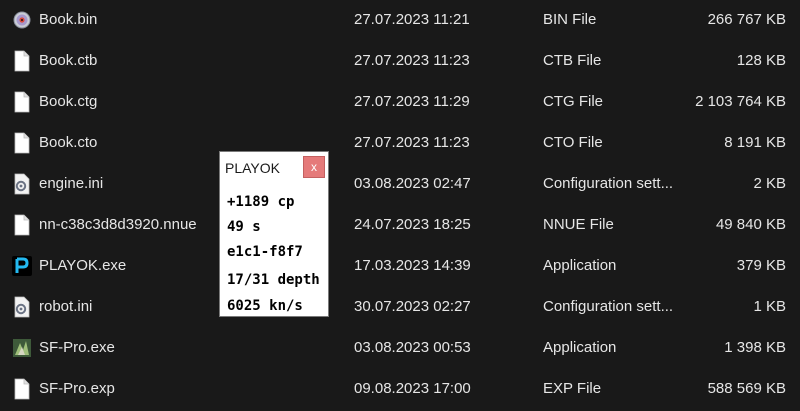  What do you see at coordinates (412, 19) in the screenshot?
I see `file-date: 27.07.2023 11:21` at bounding box center [412, 19].